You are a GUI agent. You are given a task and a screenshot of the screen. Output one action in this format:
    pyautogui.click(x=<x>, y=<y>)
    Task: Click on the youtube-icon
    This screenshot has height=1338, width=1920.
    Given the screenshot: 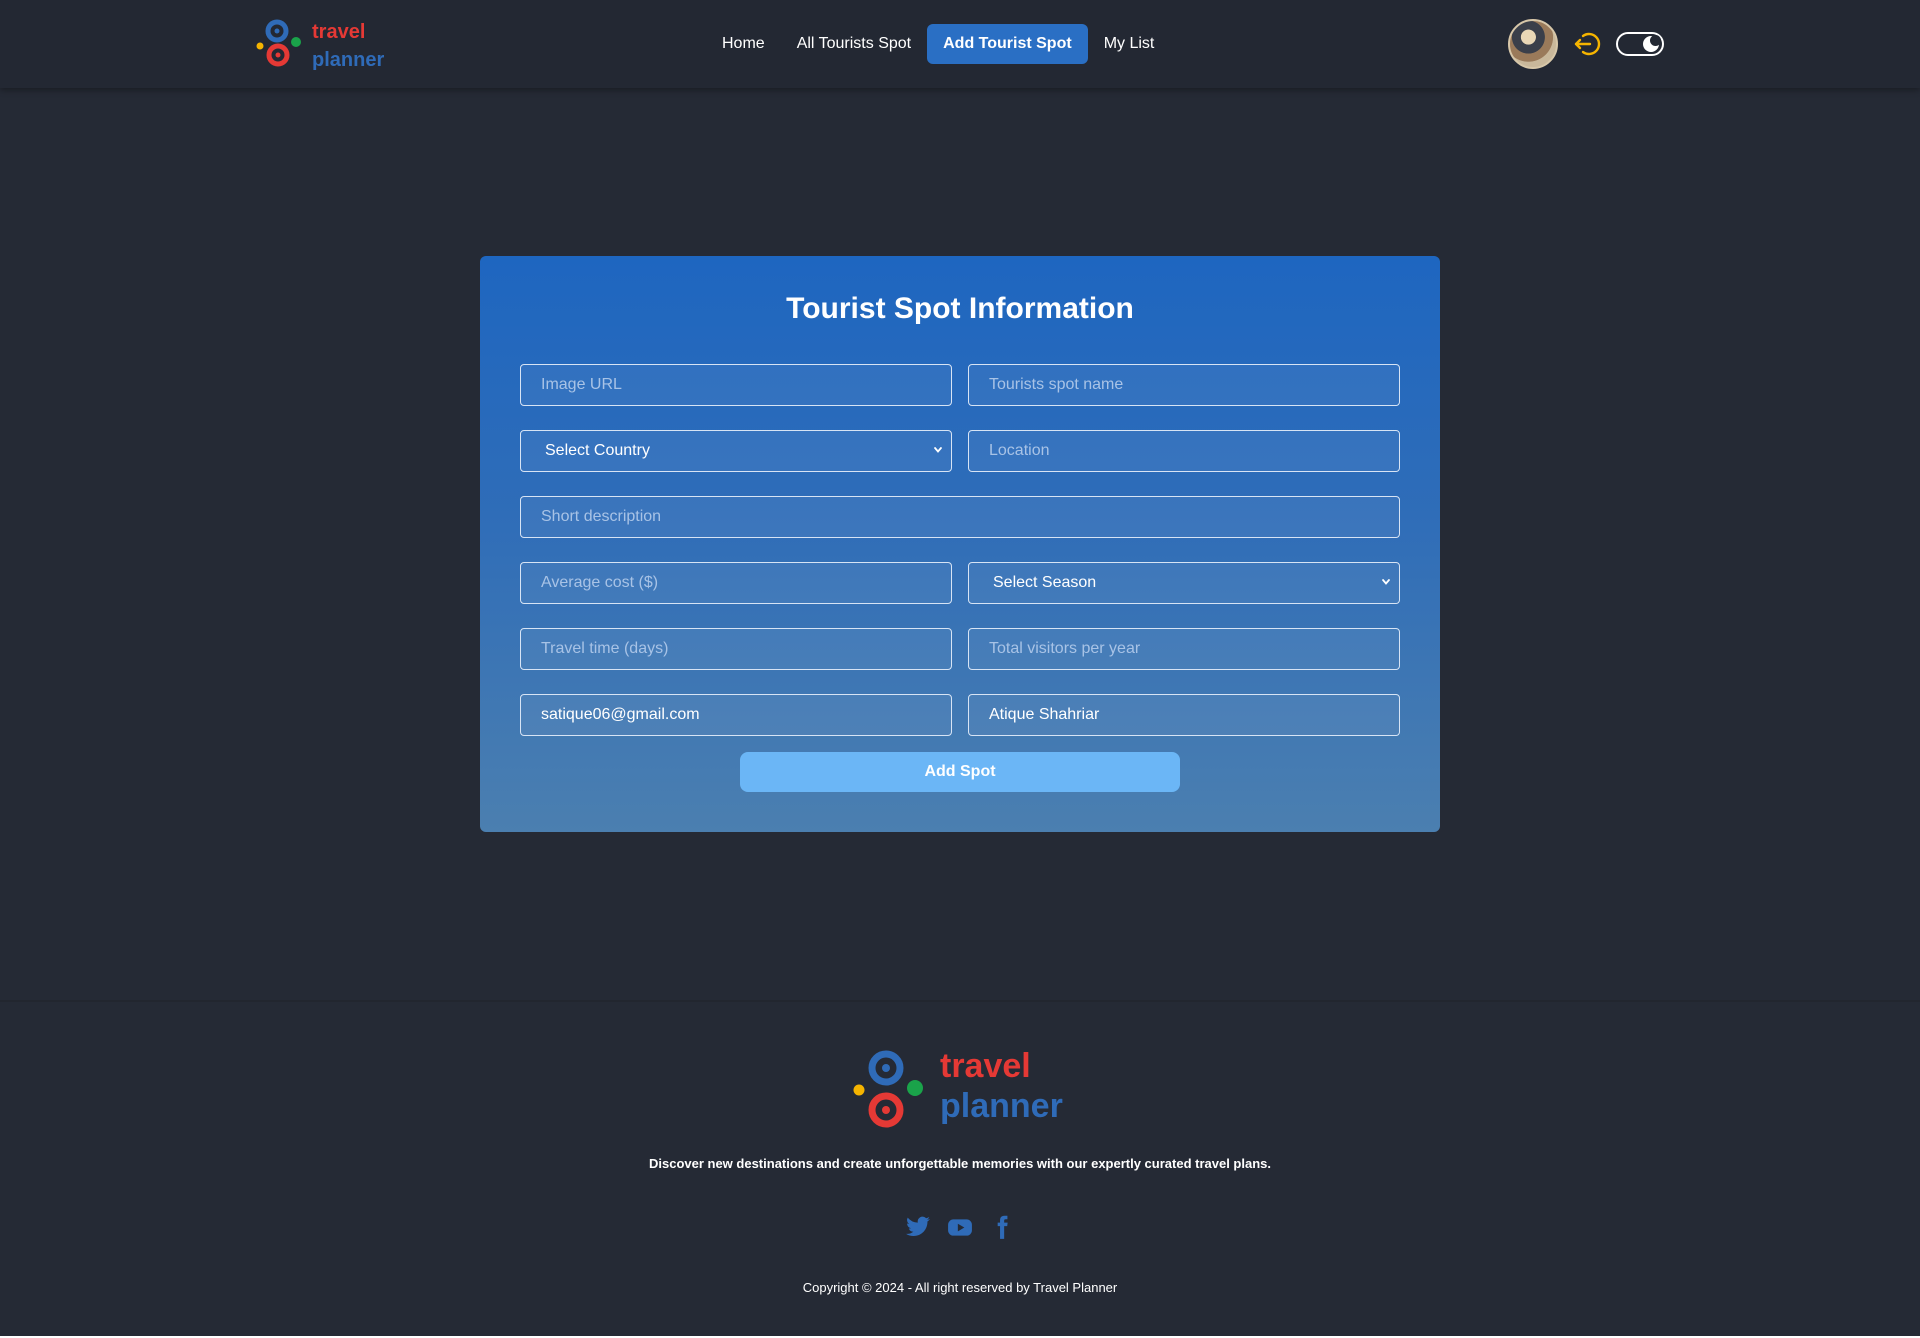 What is the action you would take?
    pyautogui.click(x=960, y=1227)
    